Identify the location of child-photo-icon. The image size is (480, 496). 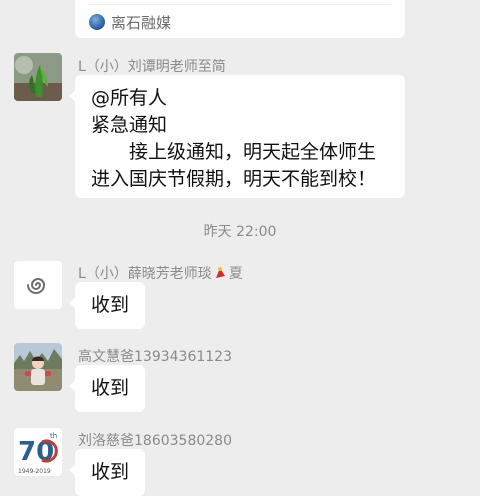
(38, 367).